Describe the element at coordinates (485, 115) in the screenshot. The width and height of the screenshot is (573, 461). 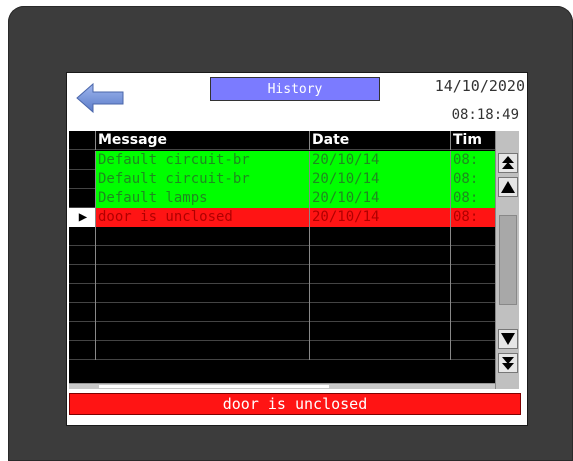
I see `current-time: 08:18:49` at that location.